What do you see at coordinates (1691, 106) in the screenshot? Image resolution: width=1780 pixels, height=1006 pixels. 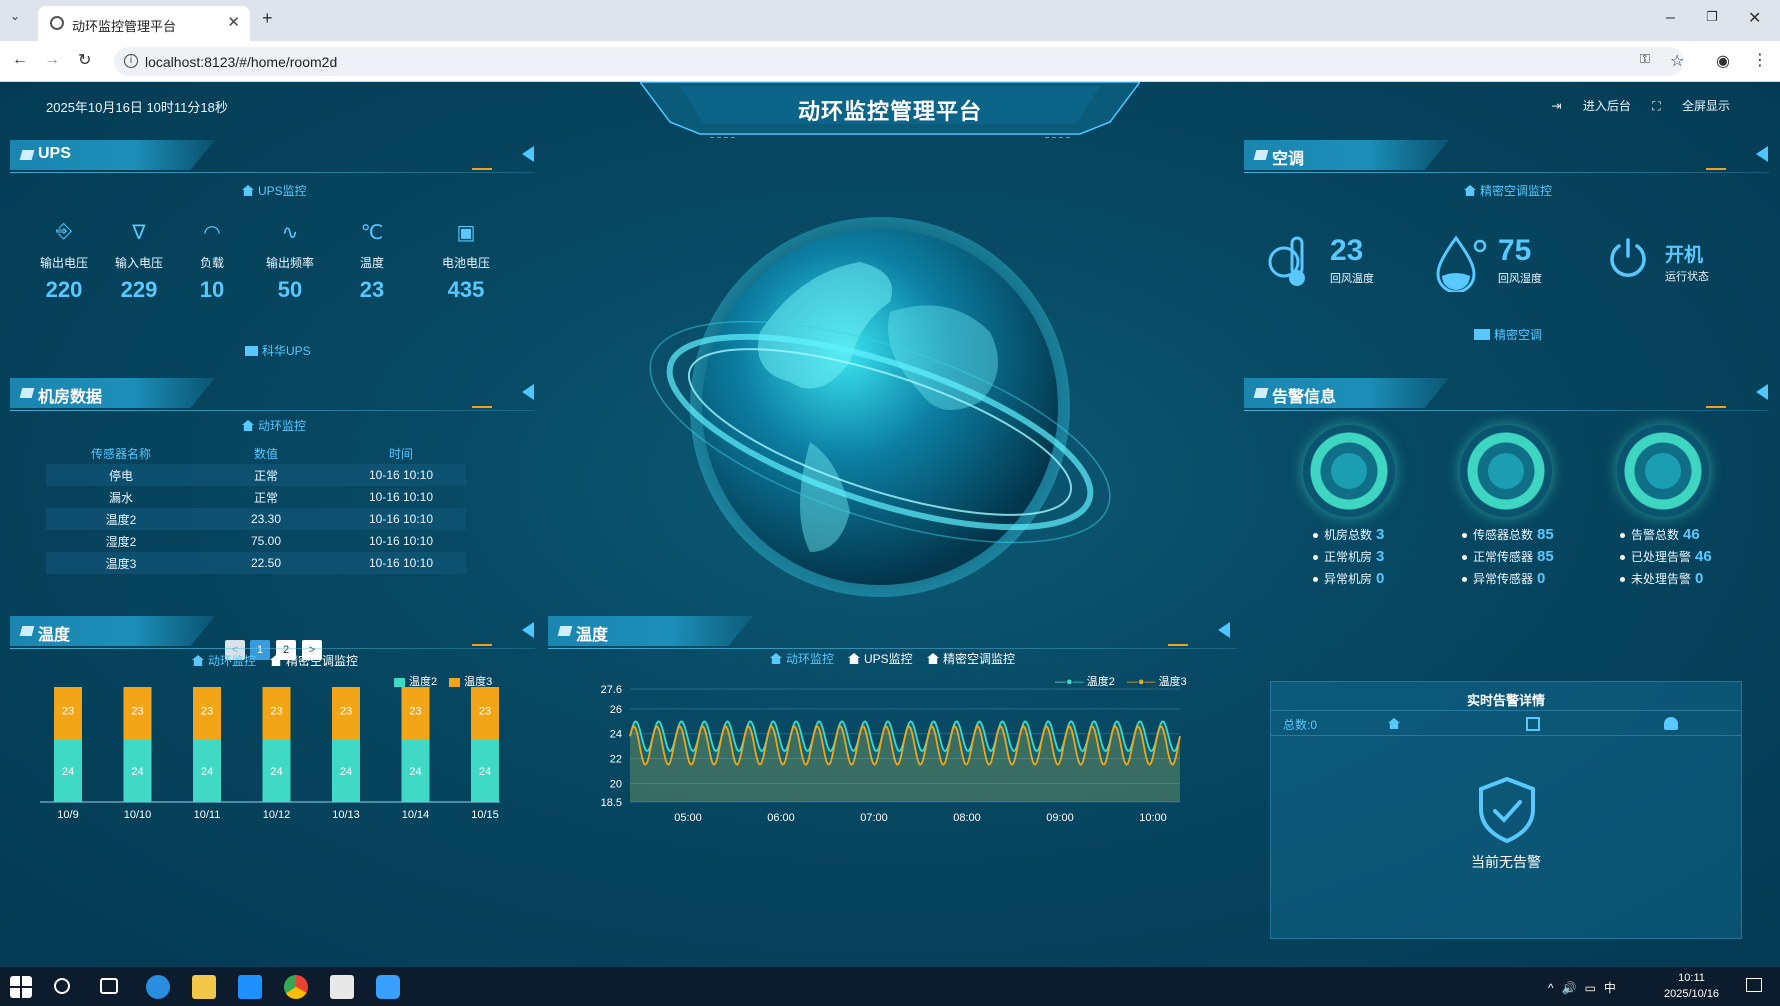 I see `fullscreen-button: ⛶ 全屏显示` at bounding box center [1691, 106].